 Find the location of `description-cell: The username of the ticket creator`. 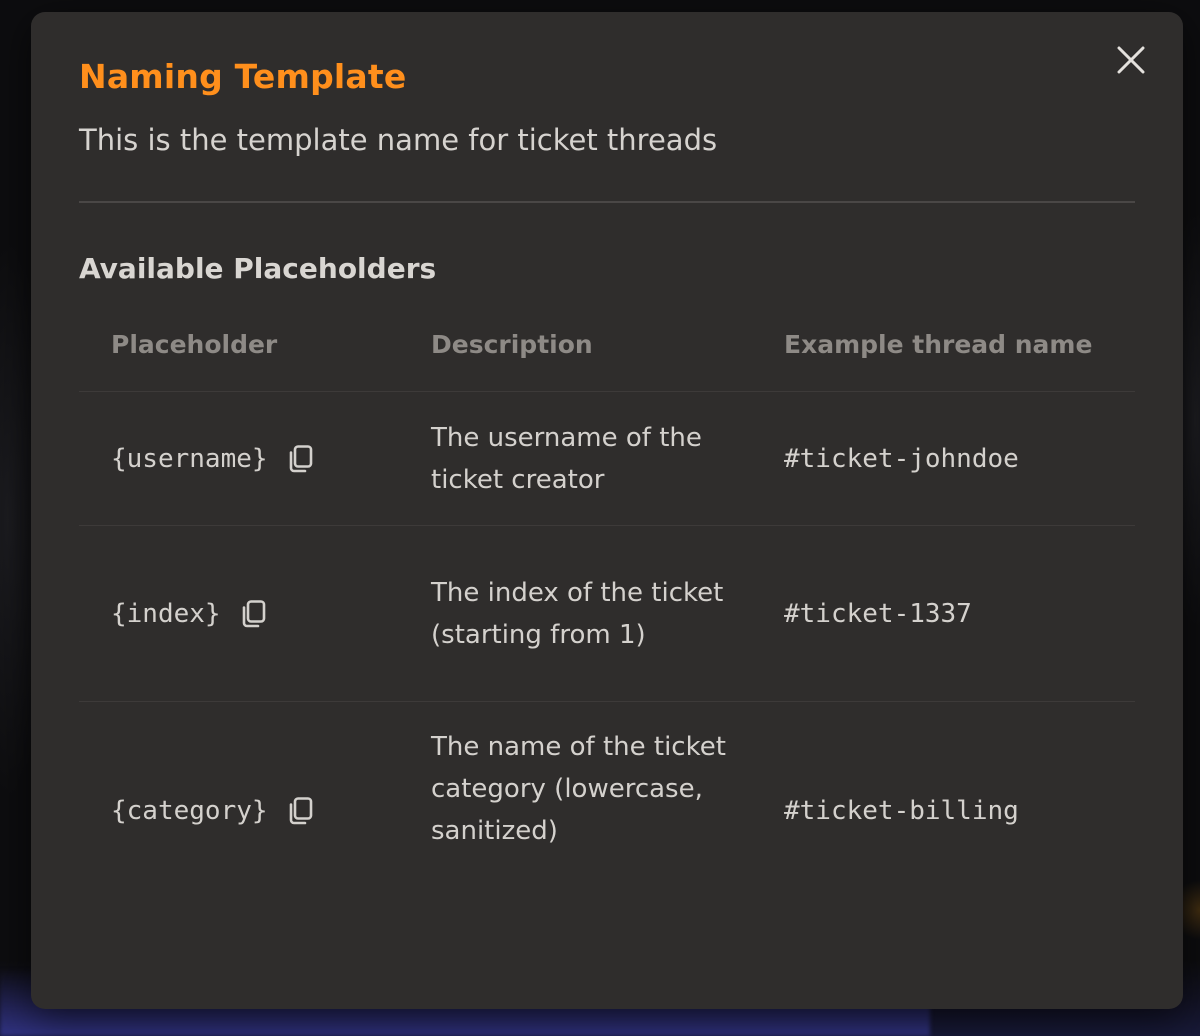

description-cell: The username of the ticket creator is located at coordinates (575, 458).